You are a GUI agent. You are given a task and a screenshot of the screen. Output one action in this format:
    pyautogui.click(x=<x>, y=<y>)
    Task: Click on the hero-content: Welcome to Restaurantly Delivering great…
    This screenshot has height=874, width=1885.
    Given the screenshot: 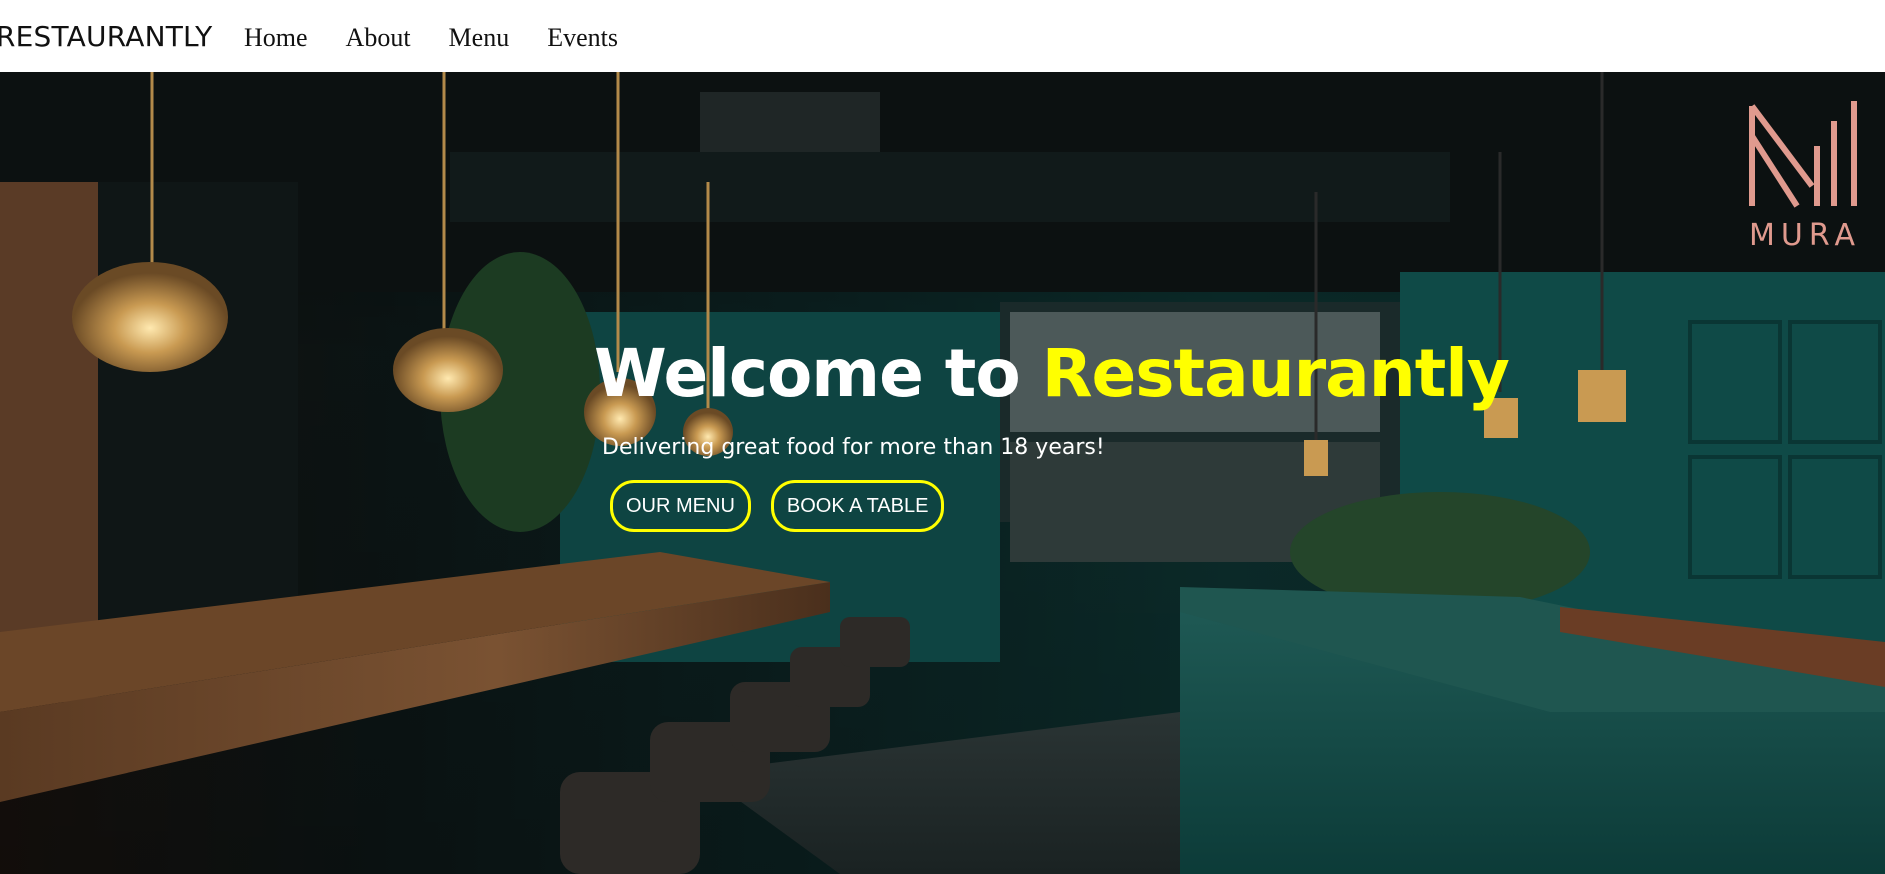 What is the action you would take?
    pyautogui.click(x=1052, y=432)
    